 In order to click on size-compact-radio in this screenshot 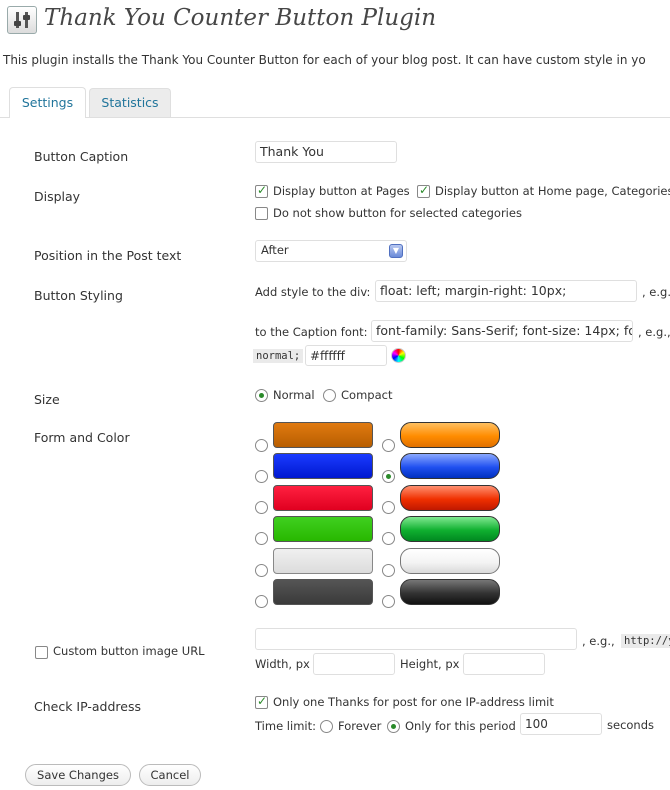, I will do `click(329, 395)`.